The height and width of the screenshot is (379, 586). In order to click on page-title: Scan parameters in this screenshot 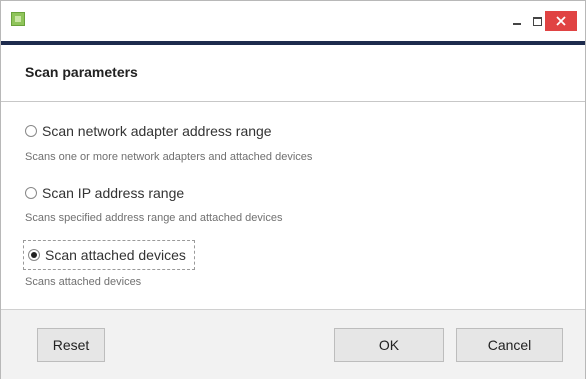, I will do `click(81, 72)`.